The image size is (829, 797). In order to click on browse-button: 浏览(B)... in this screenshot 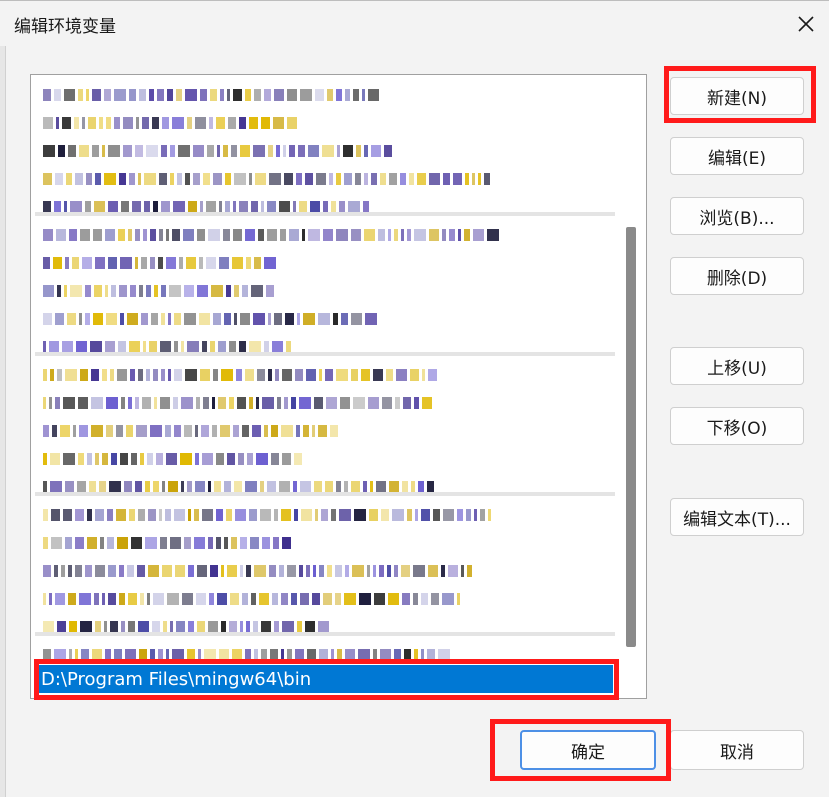, I will do `click(737, 216)`.